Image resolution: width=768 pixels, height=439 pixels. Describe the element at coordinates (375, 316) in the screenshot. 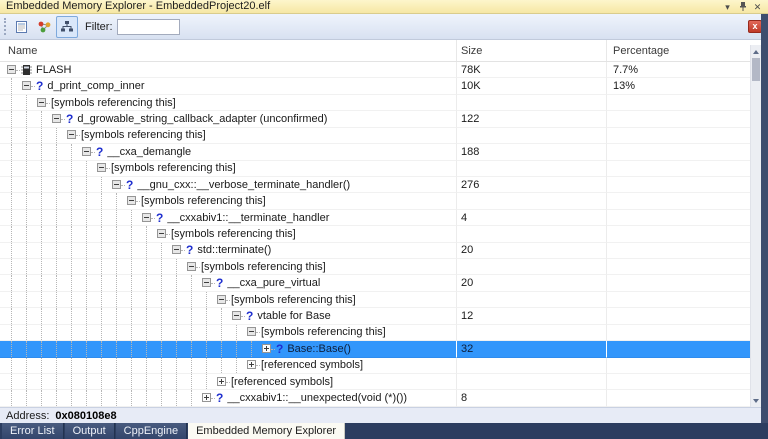

I see `tree-row: ? vtable for Base 12` at that location.